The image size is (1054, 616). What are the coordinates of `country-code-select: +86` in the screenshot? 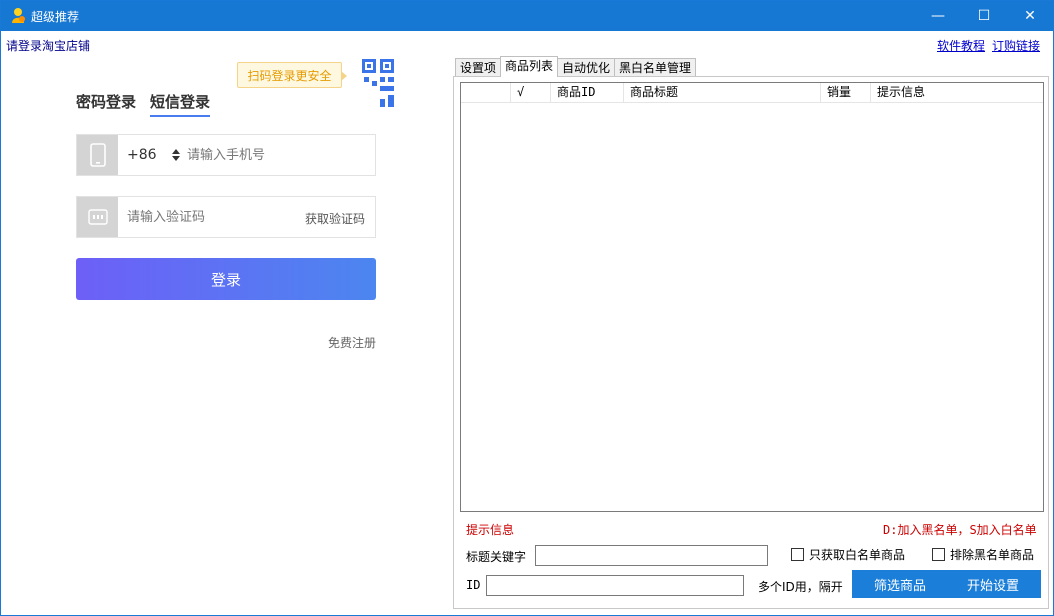 It's located at (142, 155).